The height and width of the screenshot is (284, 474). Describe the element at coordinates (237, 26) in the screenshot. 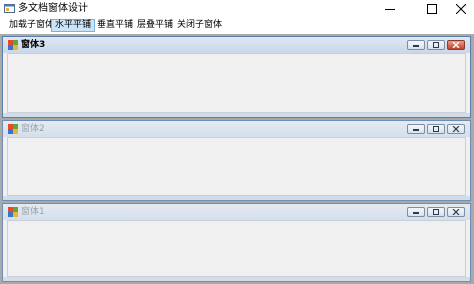

I see `menu-bar: 加载子窗体 水平平铺 垂直平铺 层叠平铺 关闭子窗体` at that location.